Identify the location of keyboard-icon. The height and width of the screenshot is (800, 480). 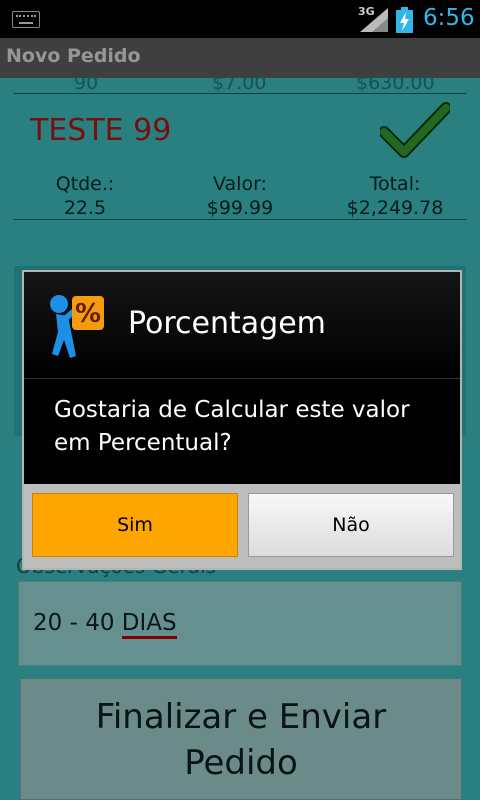
(26, 19).